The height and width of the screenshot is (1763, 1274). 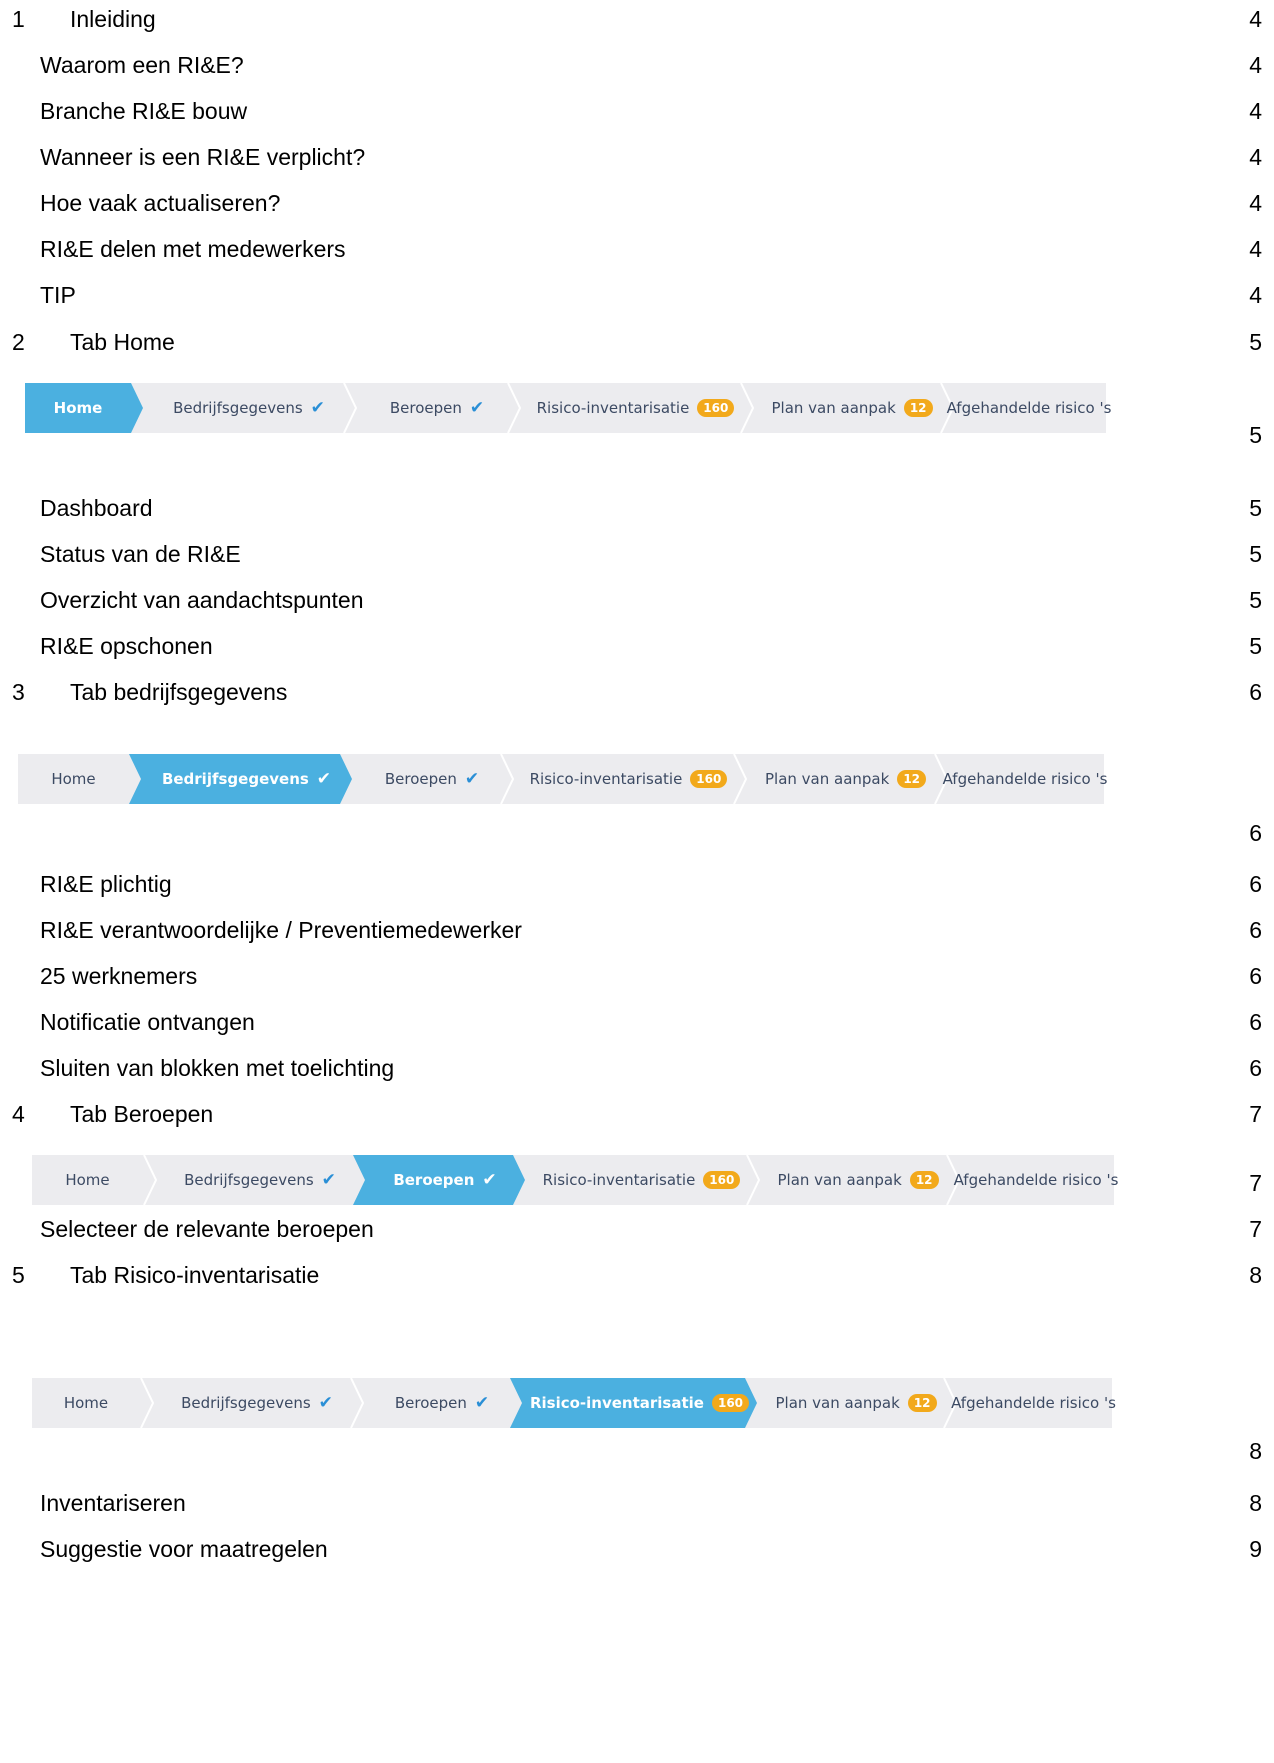 I want to click on toc-entry: Waarom een RI&E? 4, so click(x=637, y=65).